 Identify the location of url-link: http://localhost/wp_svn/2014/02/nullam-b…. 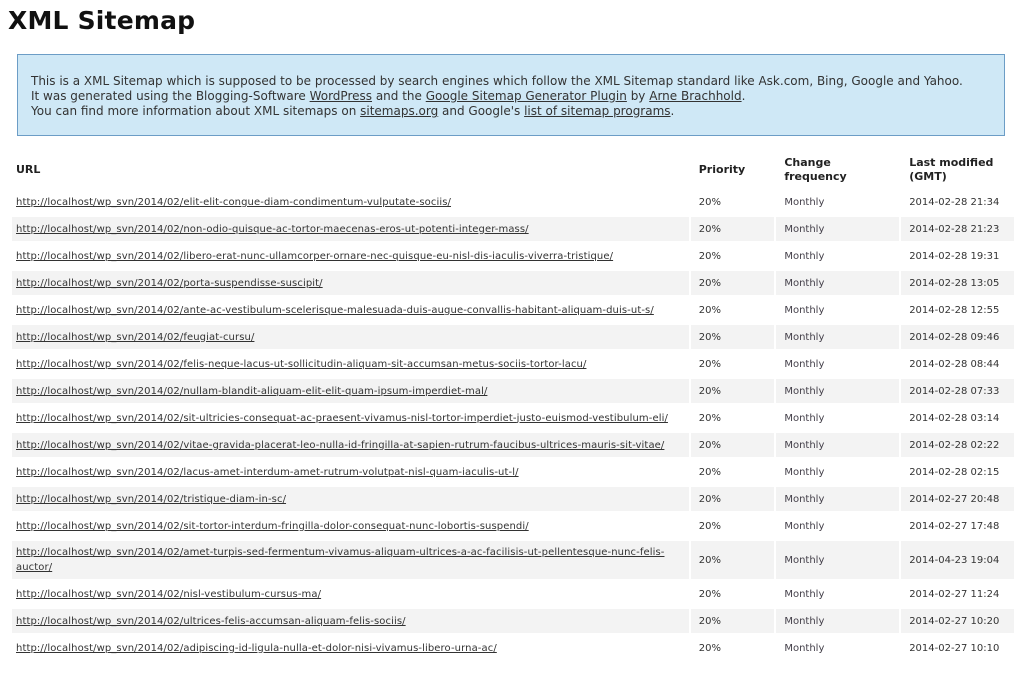
(251, 391).